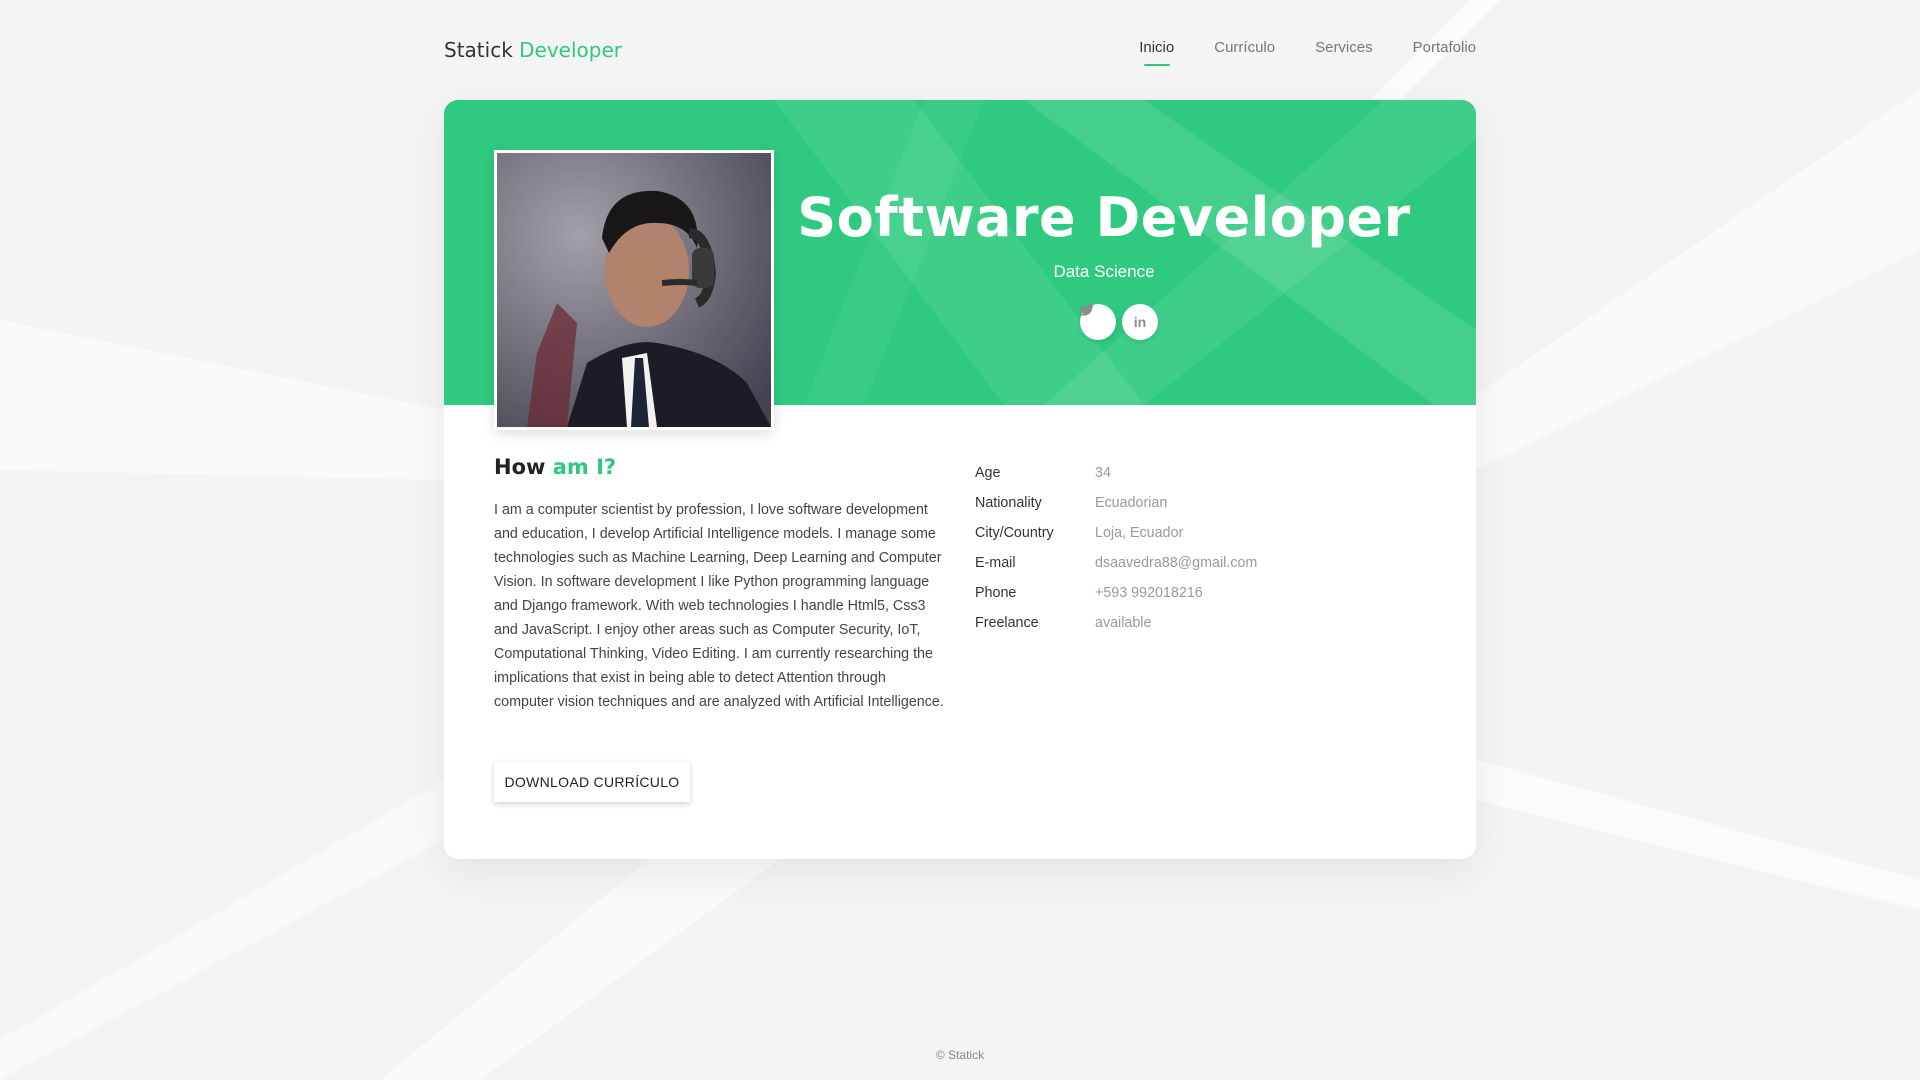  Describe the element at coordinates (571, 50) in the screenshot. I see `logo-accent-text: Developer` at that location.